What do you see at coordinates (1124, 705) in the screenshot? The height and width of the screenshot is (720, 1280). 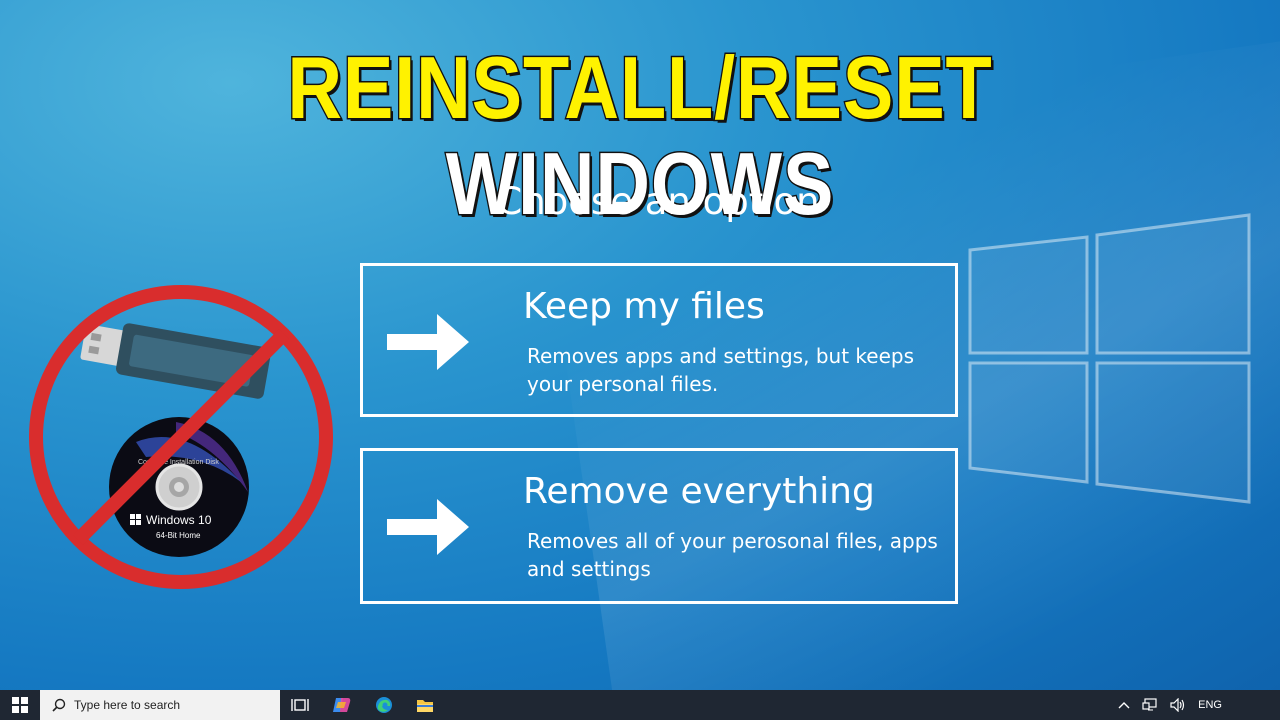 I see `chevron-up-icon` at bounding box center [1124, 705].